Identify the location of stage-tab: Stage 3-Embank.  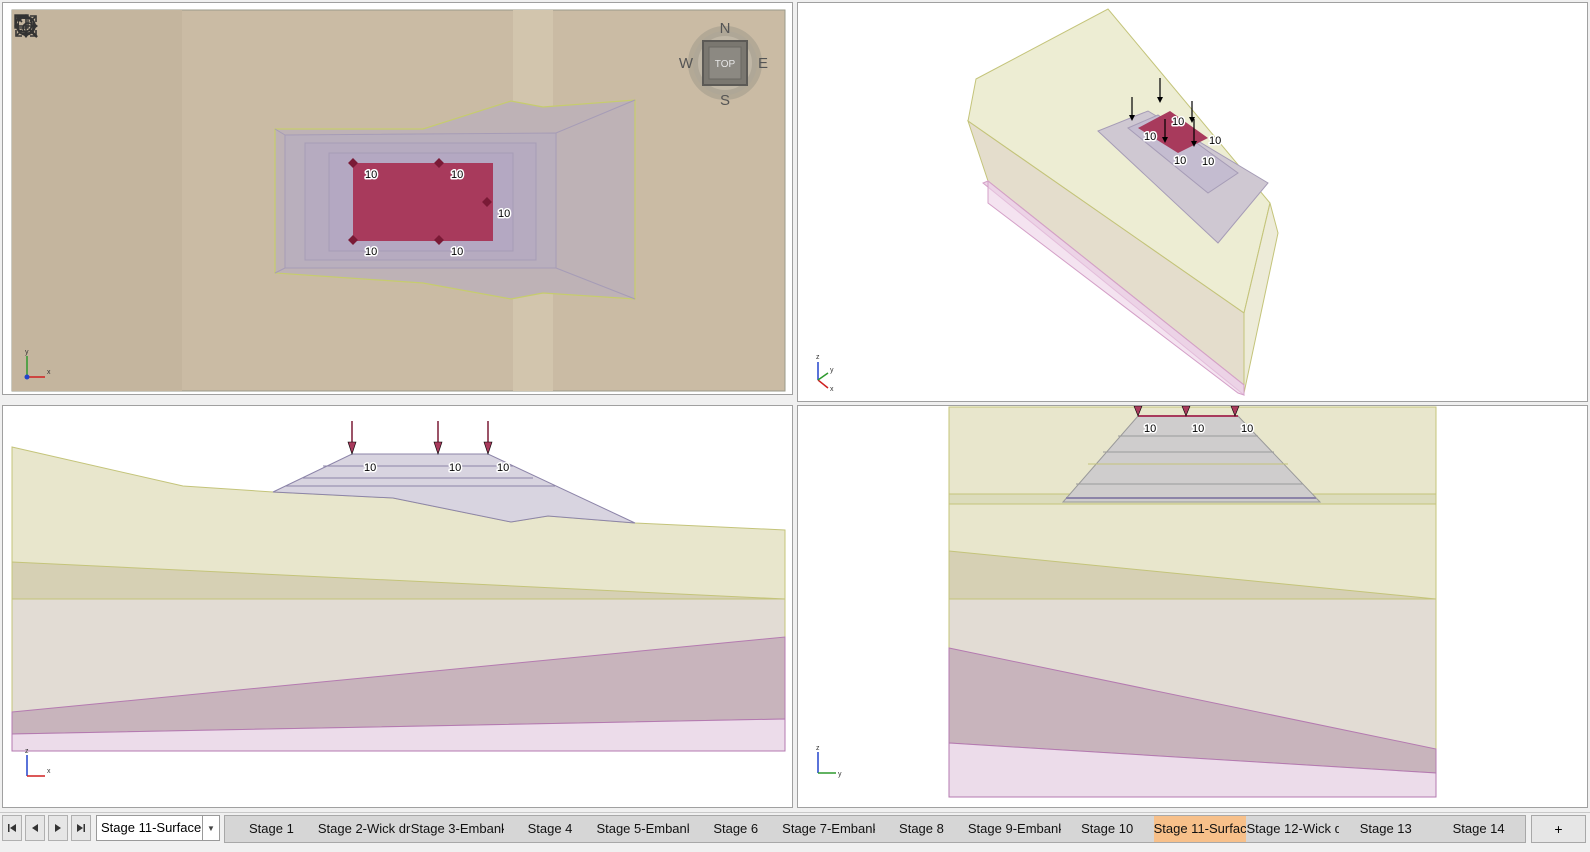
(457, 829).